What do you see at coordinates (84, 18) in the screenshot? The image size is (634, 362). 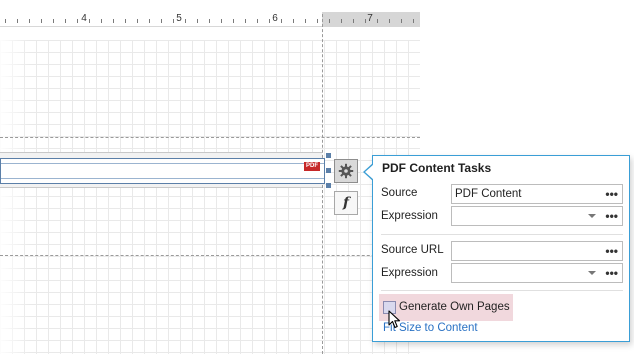 I see `ruler-label-4: 4` at bounding box center [84, 18].